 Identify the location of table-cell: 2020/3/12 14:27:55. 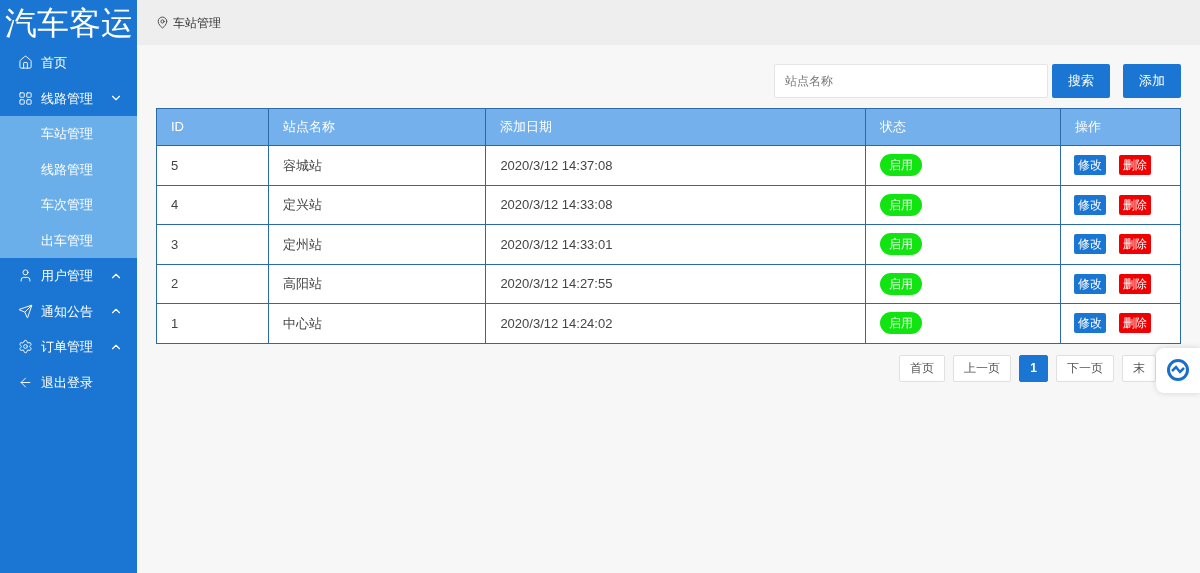
(676, 283).